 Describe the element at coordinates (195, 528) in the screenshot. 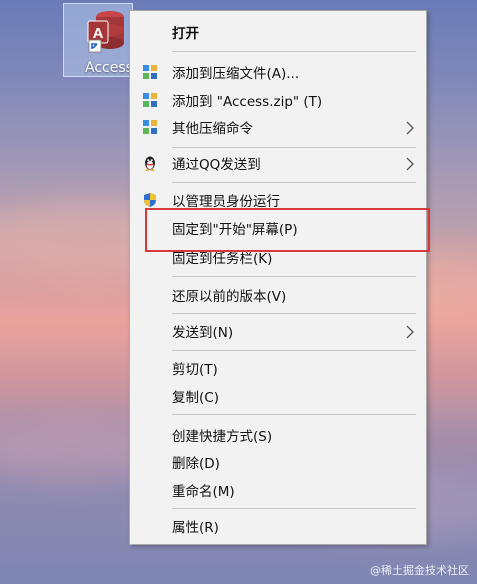

I see `menu-item-label: 属性(R)` at that location.